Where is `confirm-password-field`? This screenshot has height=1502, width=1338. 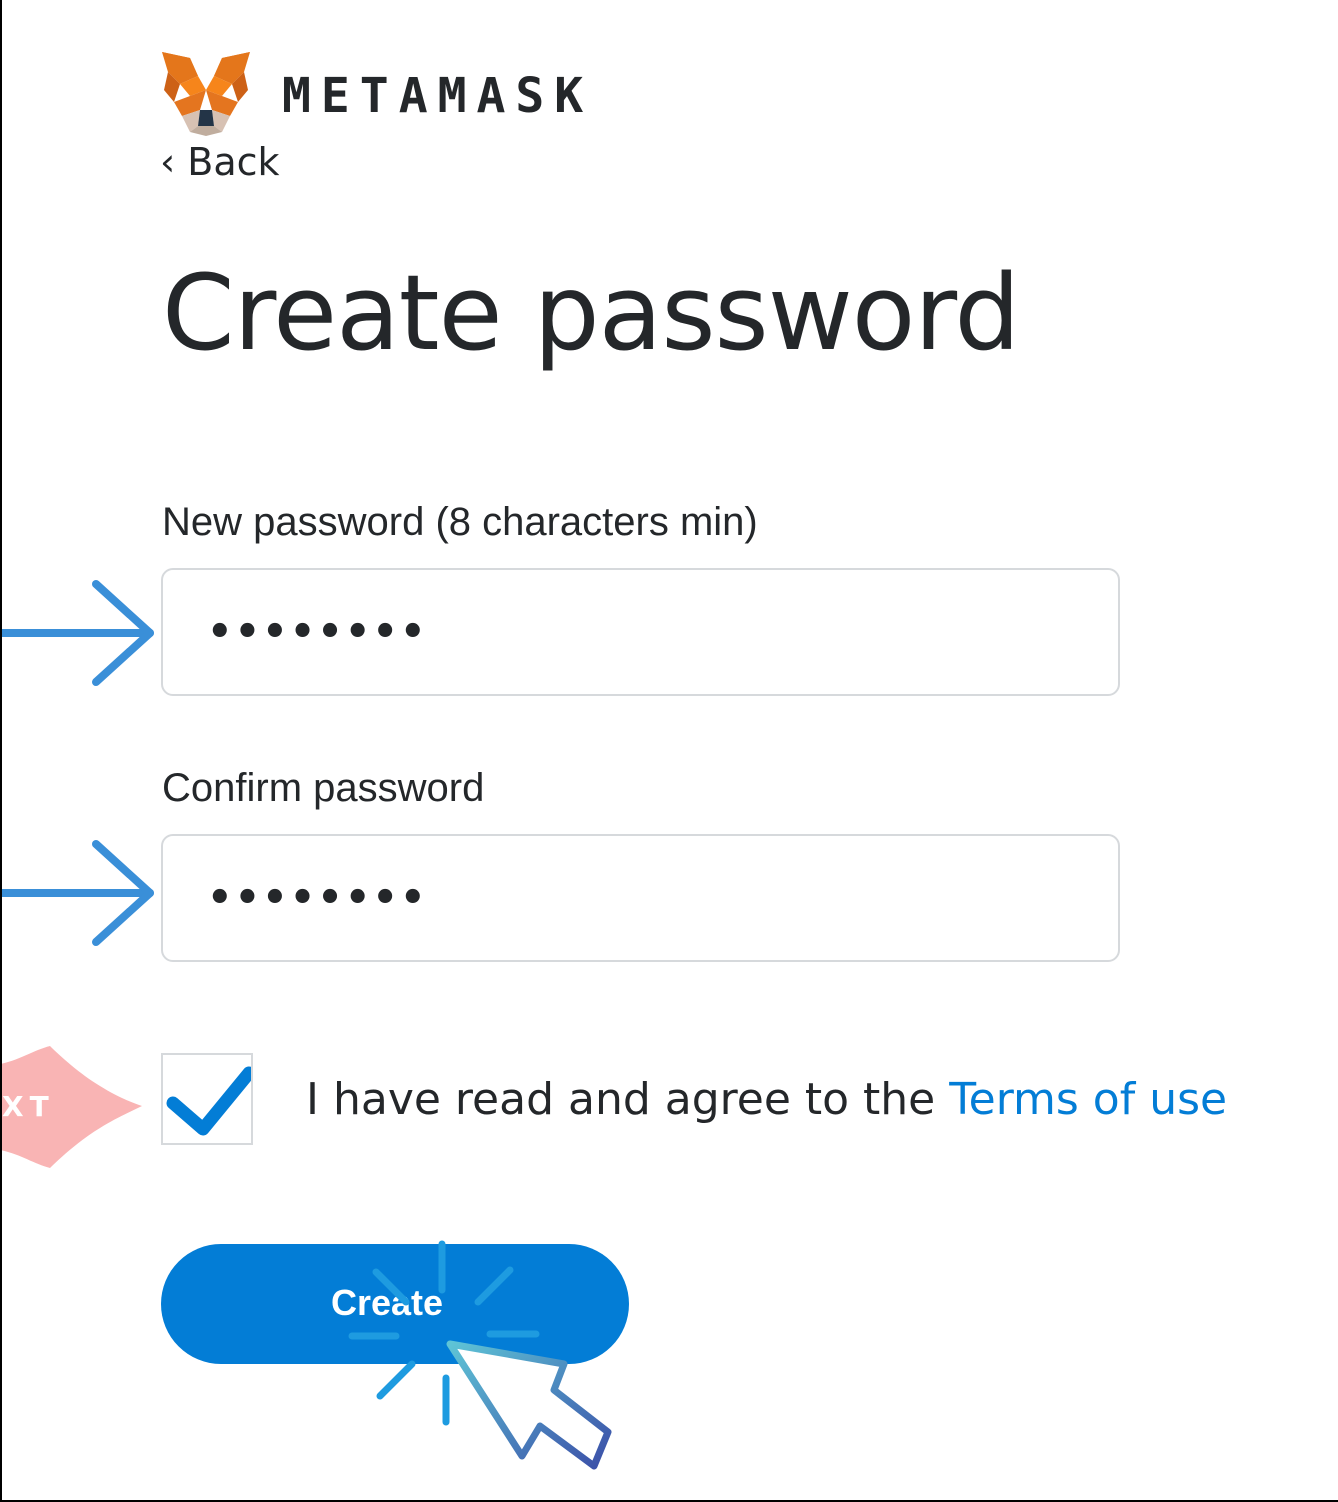
confirm-password-field is located at coordinates (640, 898).